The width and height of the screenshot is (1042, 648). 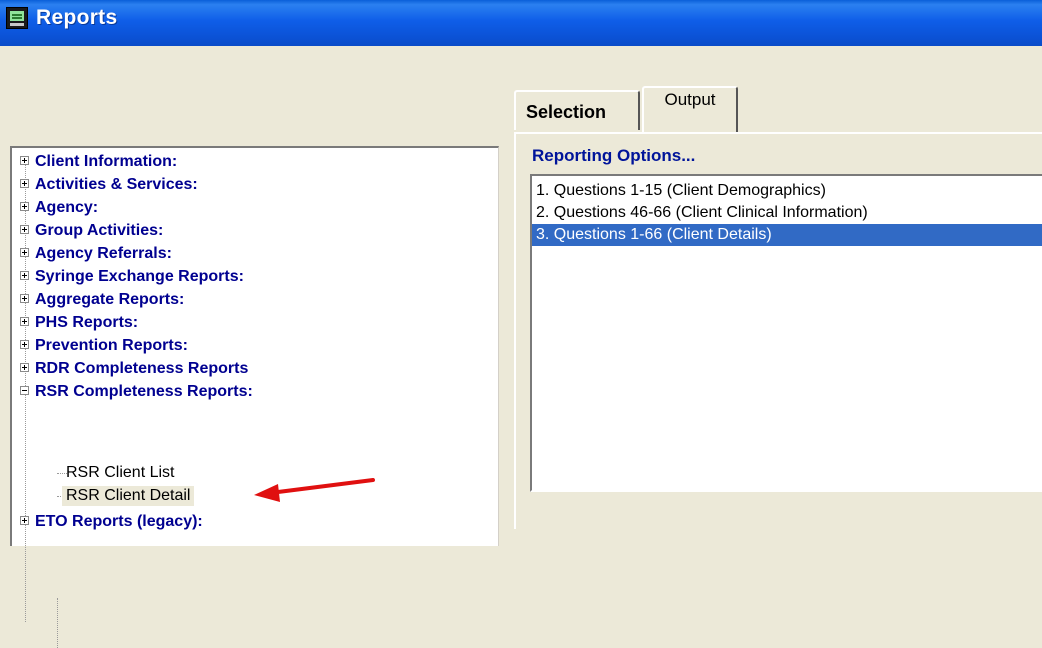 I want to click on tree-node-label: Agency:, so click(x=67, y=207).